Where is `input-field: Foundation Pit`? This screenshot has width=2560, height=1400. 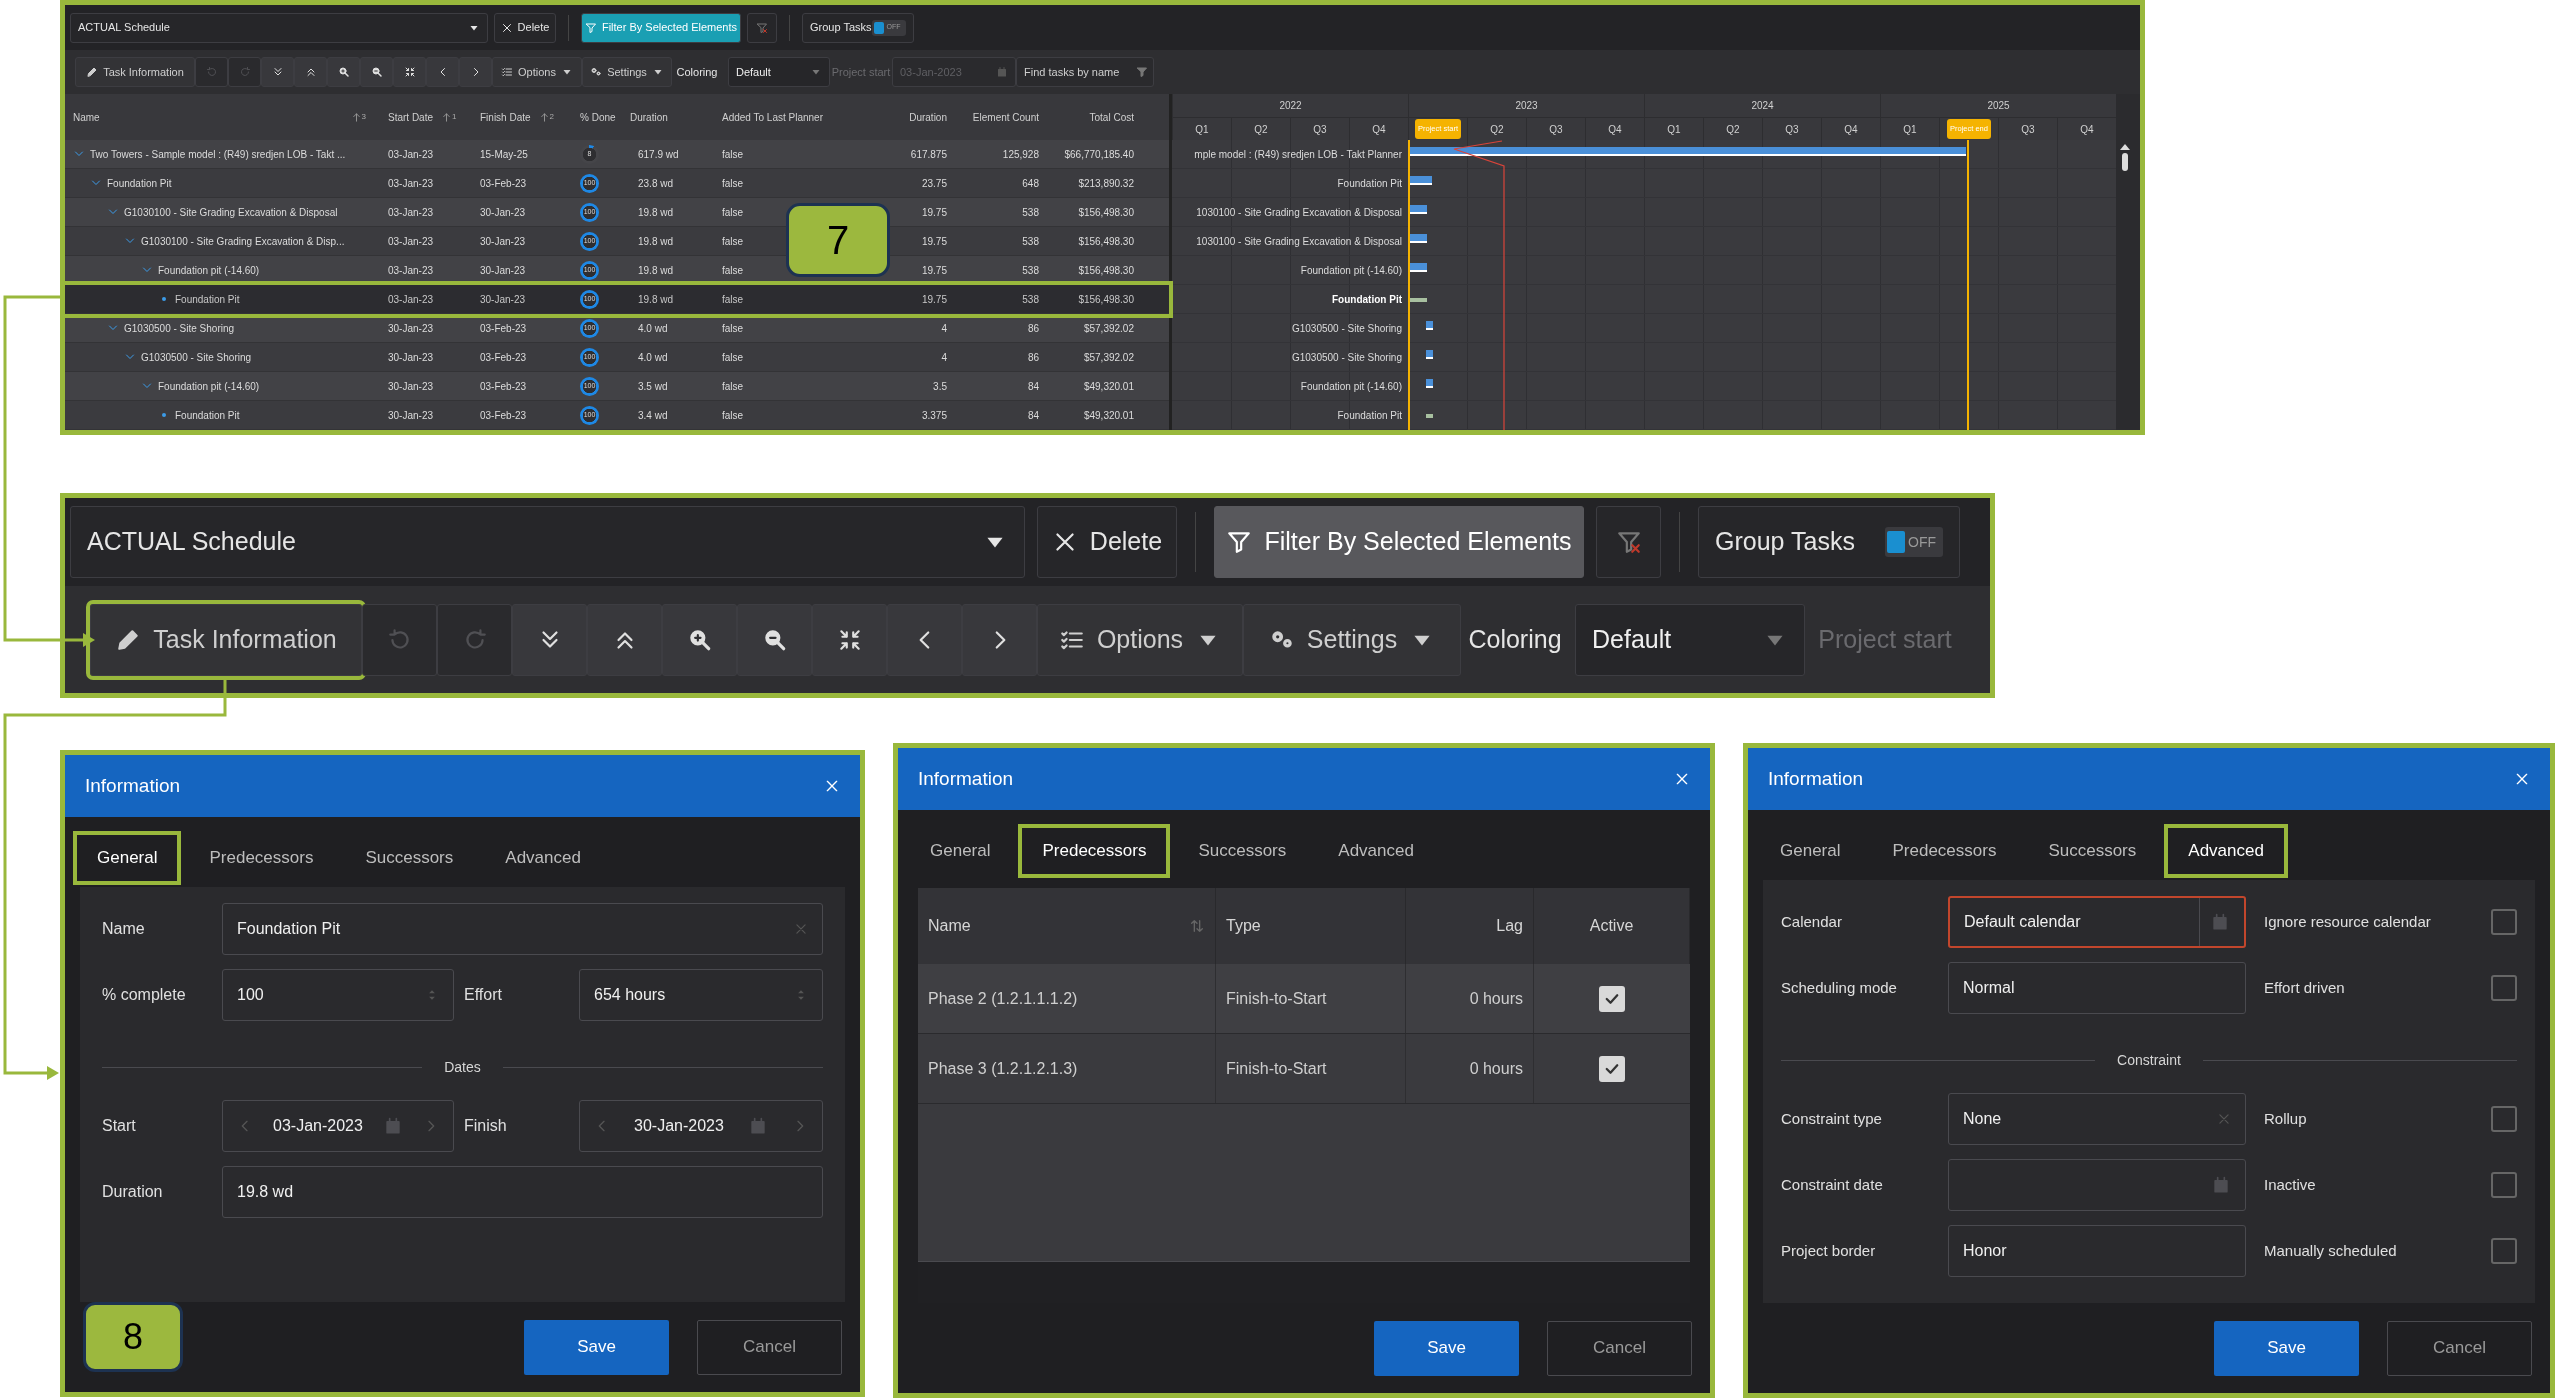 input-field: Foundation Pit is located at coordinates (522, 929).